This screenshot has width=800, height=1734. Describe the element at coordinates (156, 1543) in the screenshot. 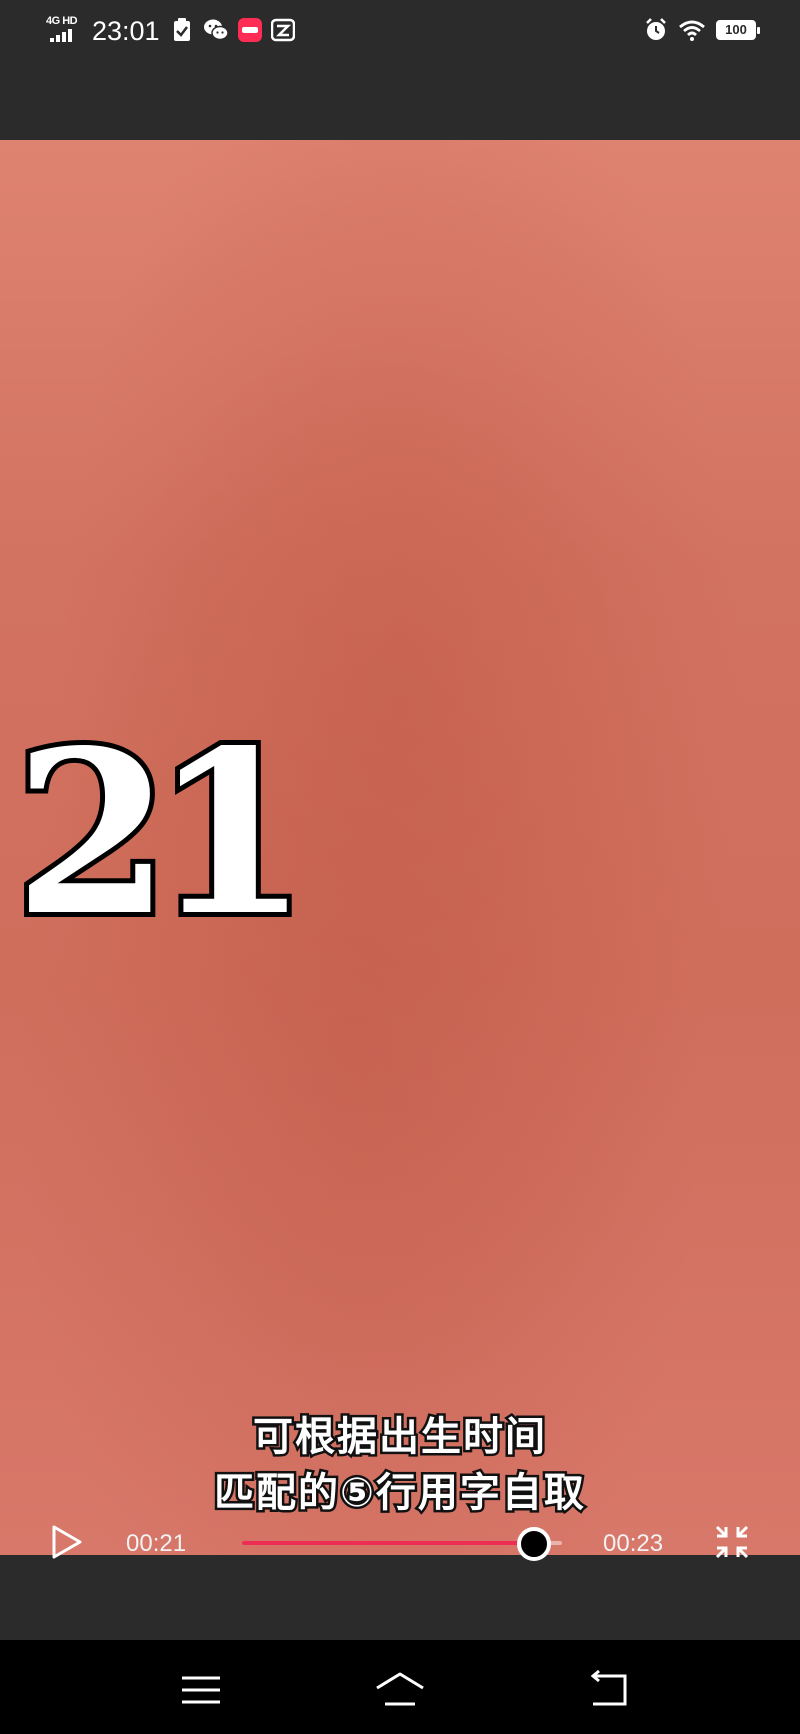

I see `current-time: 00:21` at that location.